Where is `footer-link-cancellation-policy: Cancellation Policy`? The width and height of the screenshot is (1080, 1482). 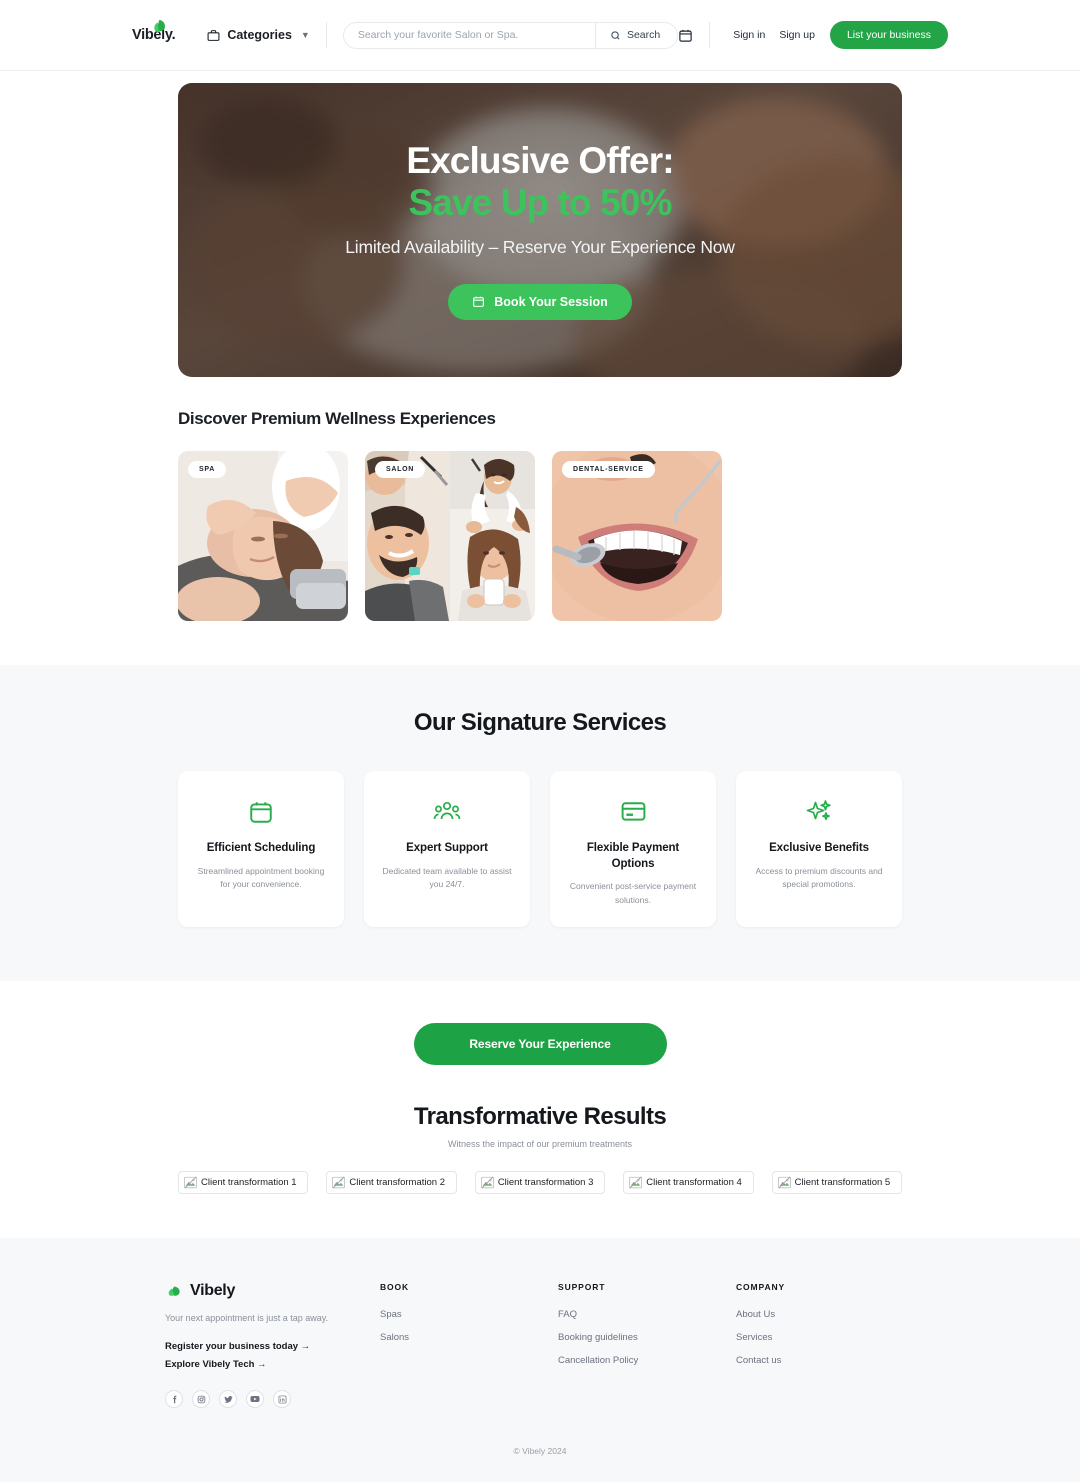
footer-link-cancellation-policy: Cancellation Policy is located at coordinates (647, 1360).